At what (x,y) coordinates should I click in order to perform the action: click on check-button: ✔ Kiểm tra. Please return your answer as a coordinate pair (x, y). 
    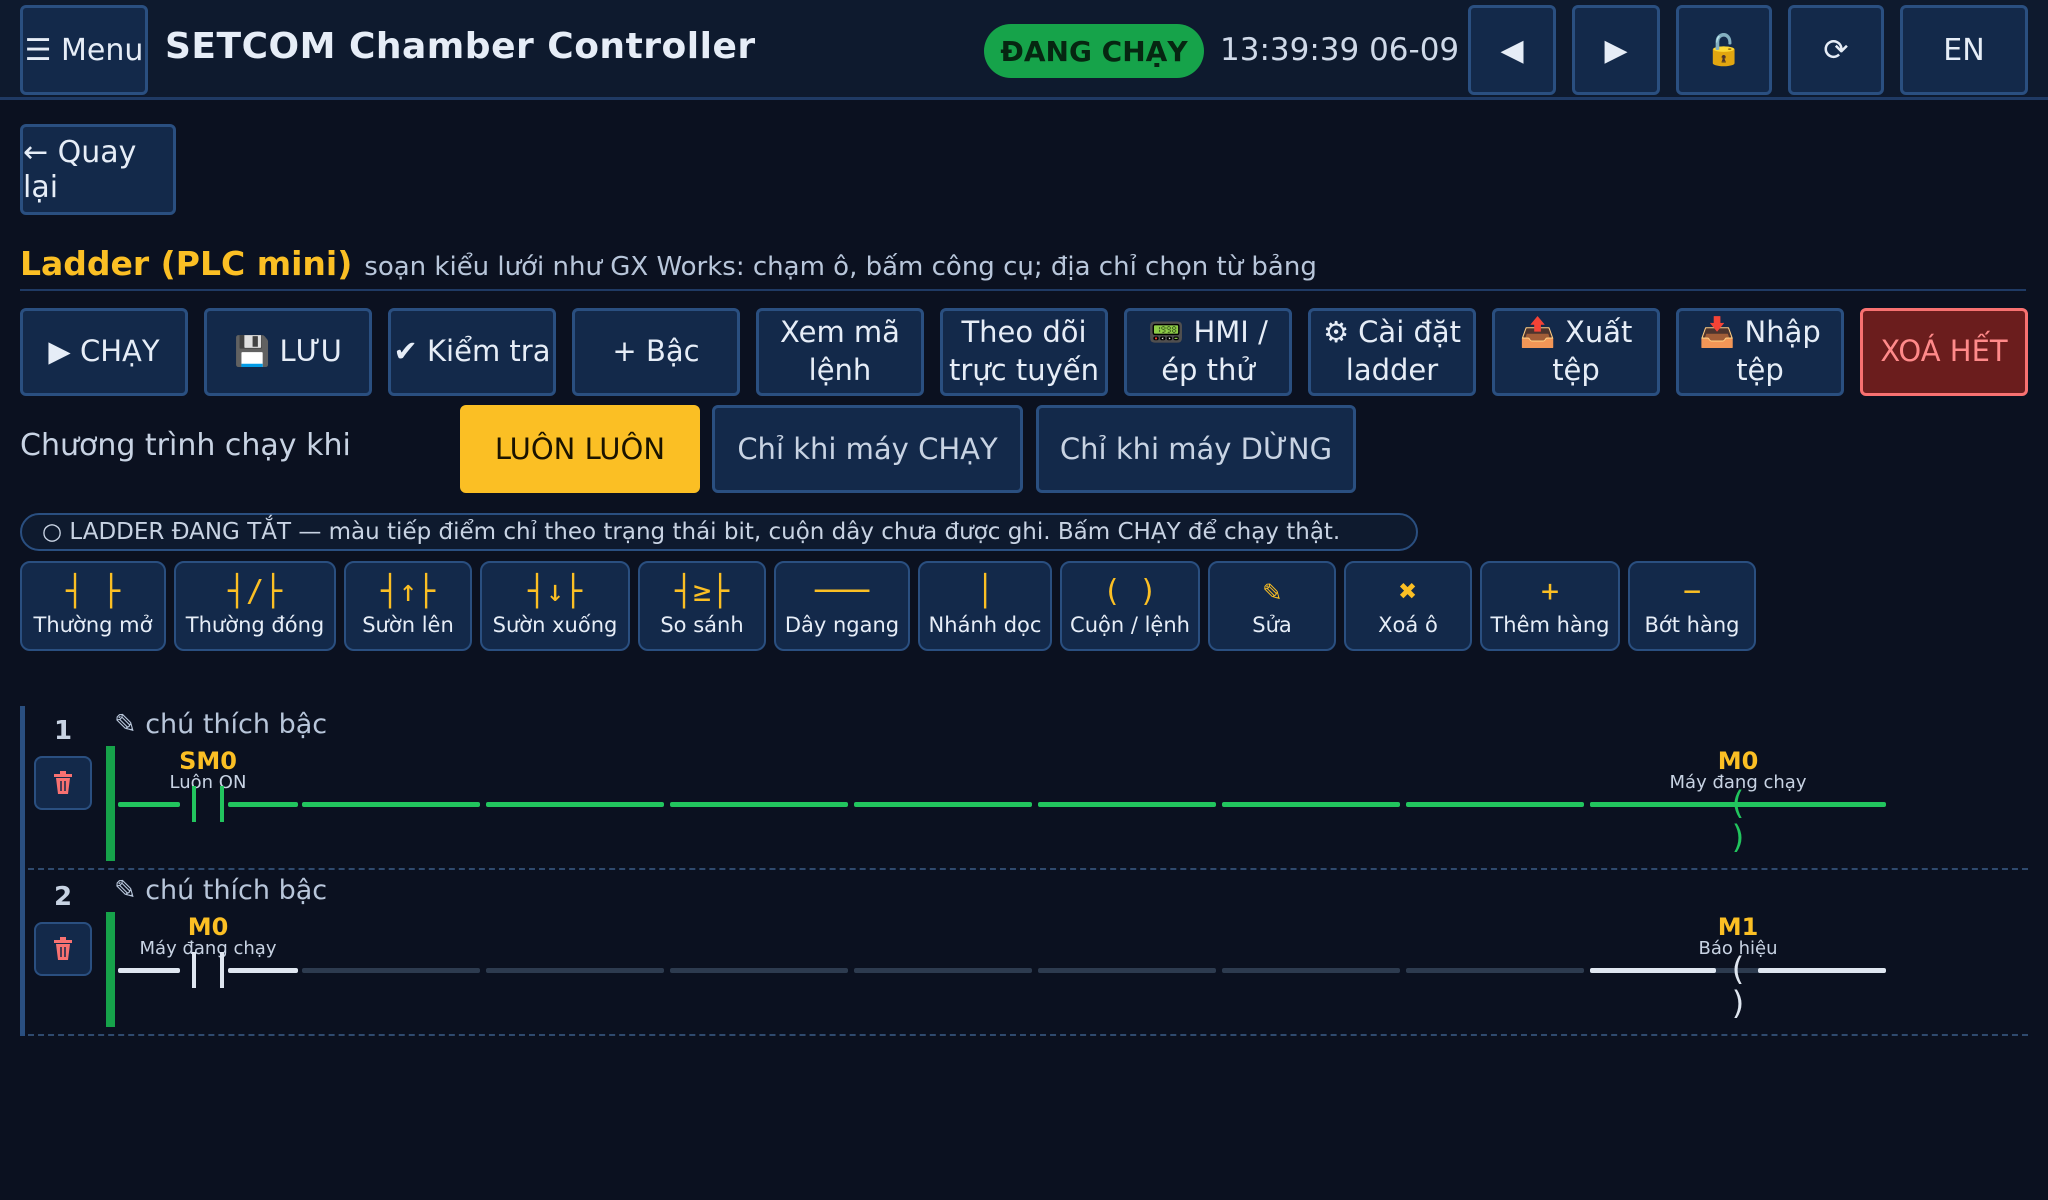
    Looking at the image, I should click on (472, 352).